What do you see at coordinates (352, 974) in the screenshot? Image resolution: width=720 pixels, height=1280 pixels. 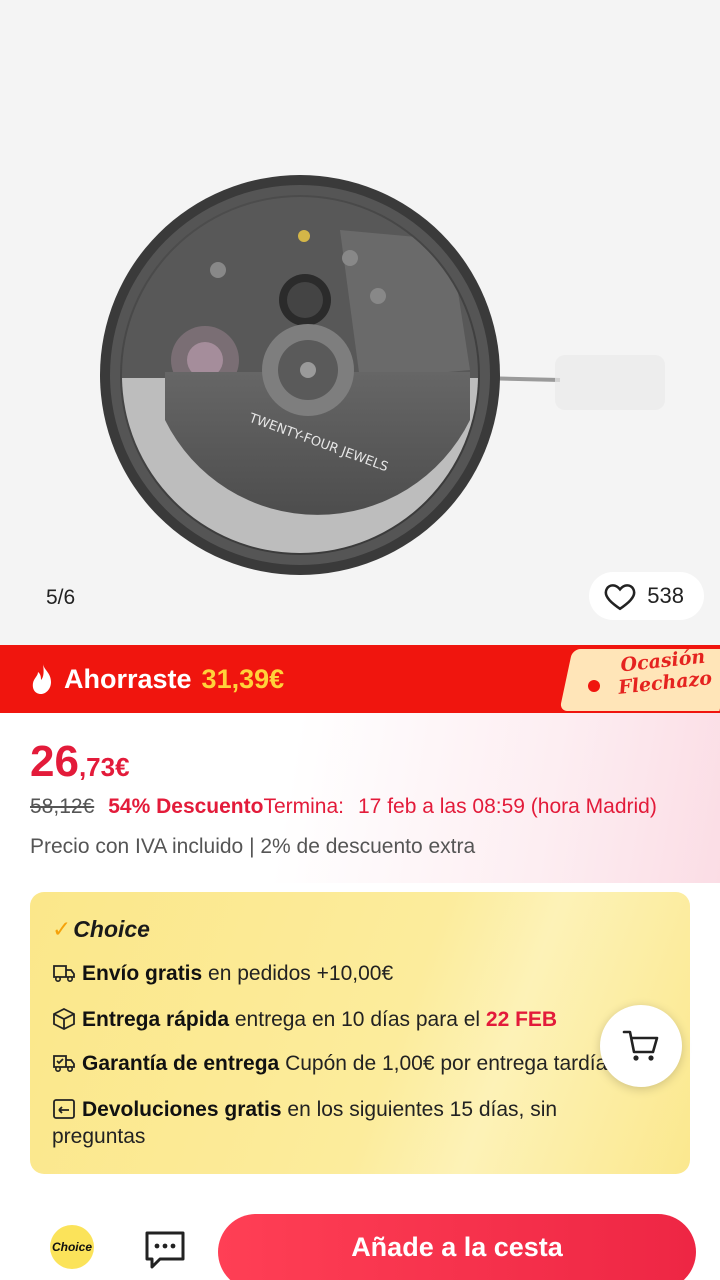 I see `benefit-free-shipping: Envío gratis en pedidos +10,00€` at bounding box center [352, 974].